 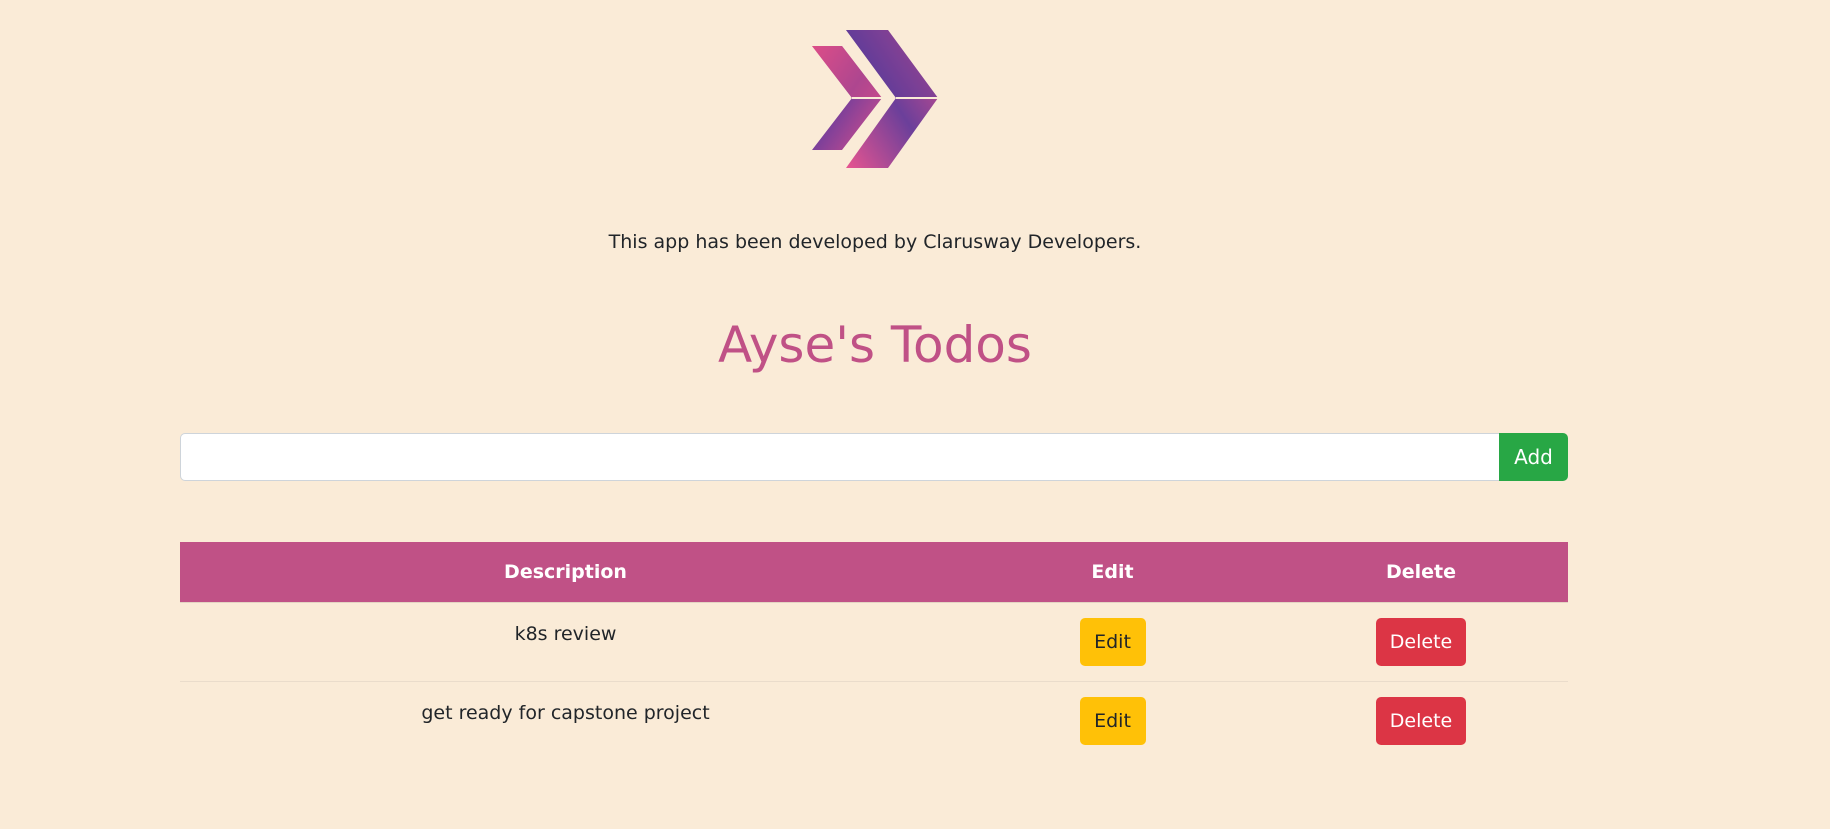 I want to click on add-todo-form: Add, so click(x=874, y=457).